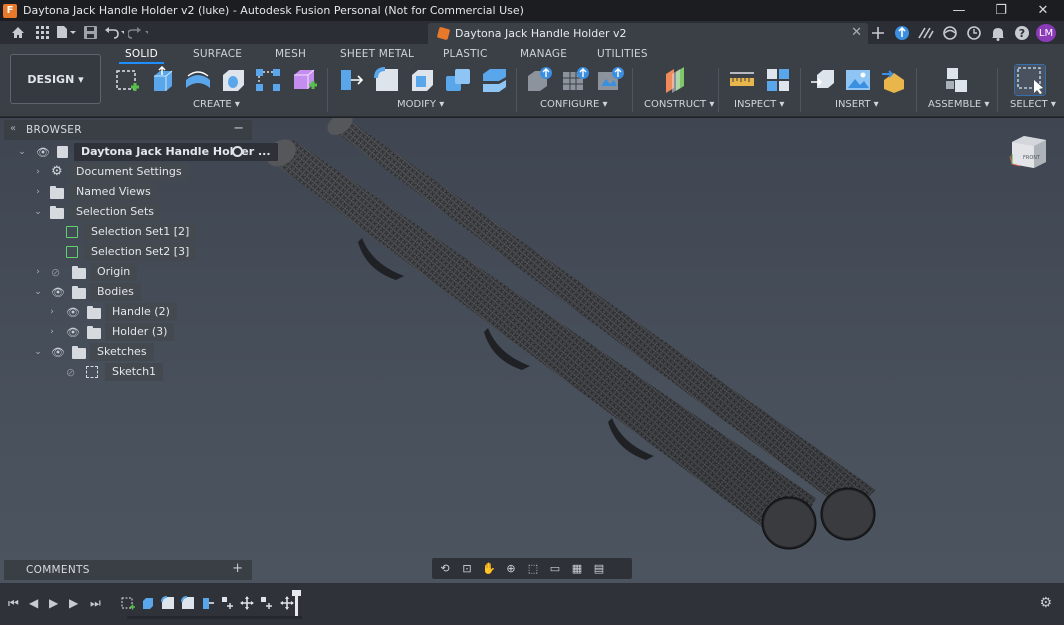 The width and height of the screenshot is (1064, 625). What do you see at coordinates (217, 54) in the screenshot?
I see `tab-surface: SURFACE` at bounding box center [217, 54].